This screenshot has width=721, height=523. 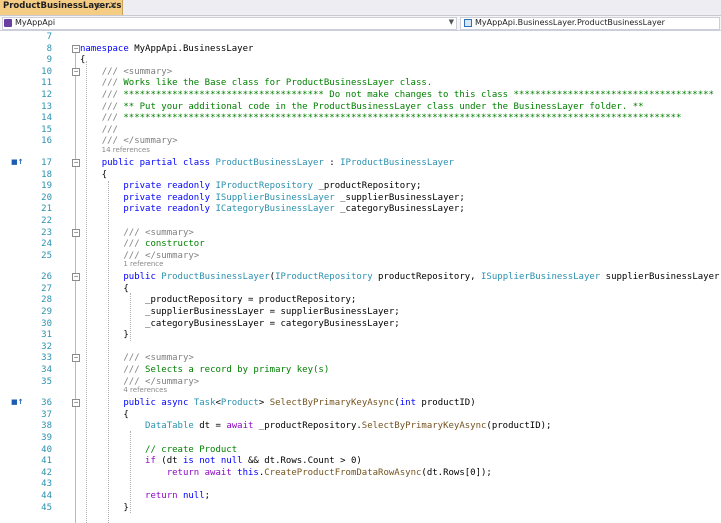 I want to click on code-token: ICategoryBusinessLayer, so click(x=275, y=209).